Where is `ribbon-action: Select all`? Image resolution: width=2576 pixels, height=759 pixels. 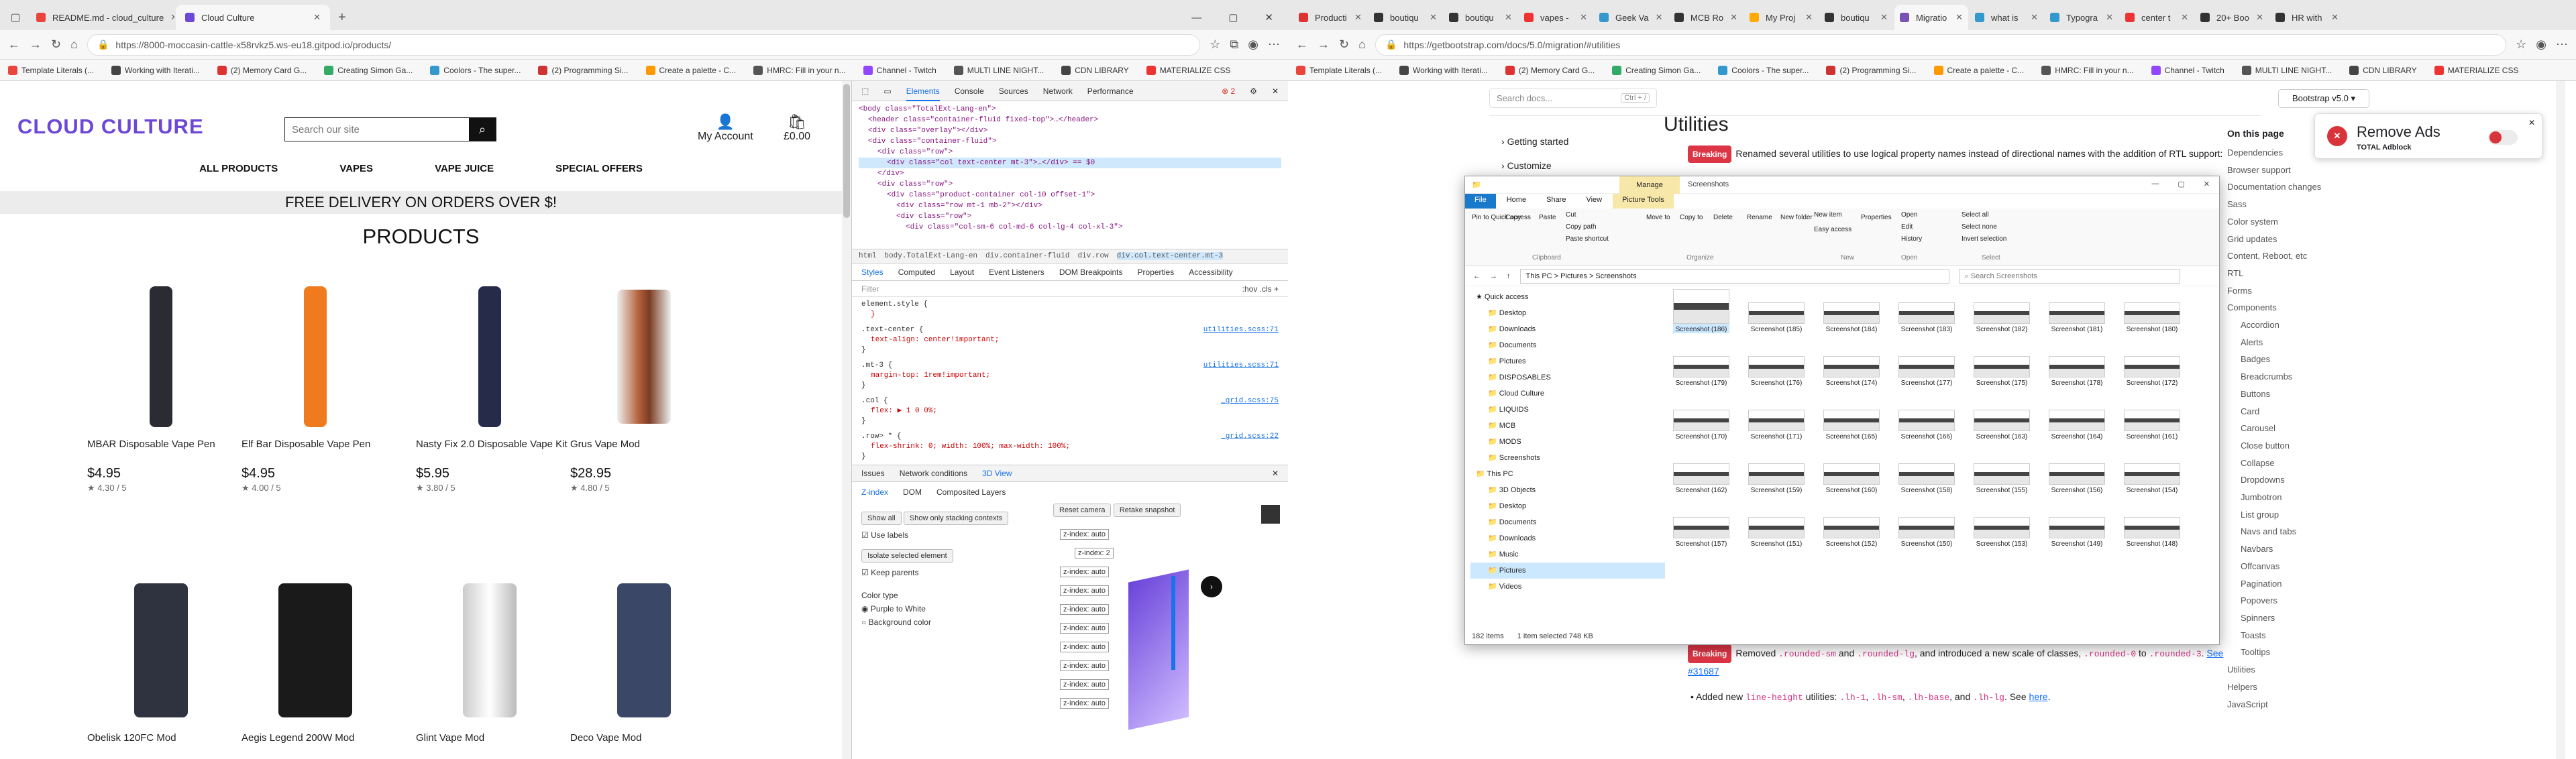
ribbon-action: Select all is located at coordinates (1975, 215).